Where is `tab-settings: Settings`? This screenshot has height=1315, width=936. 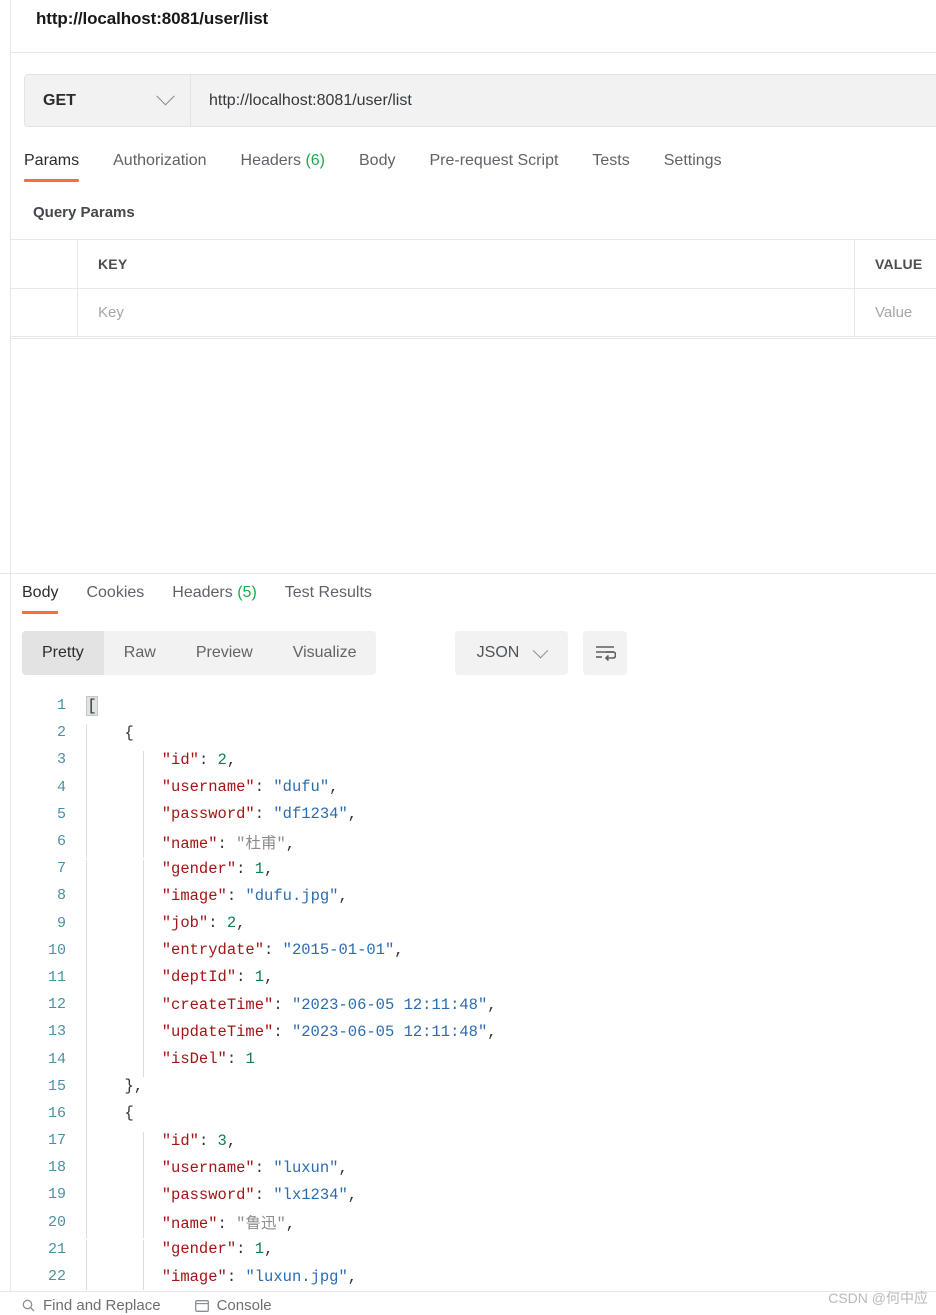
tab-settings: Settings is located at coordinates (693, 165).